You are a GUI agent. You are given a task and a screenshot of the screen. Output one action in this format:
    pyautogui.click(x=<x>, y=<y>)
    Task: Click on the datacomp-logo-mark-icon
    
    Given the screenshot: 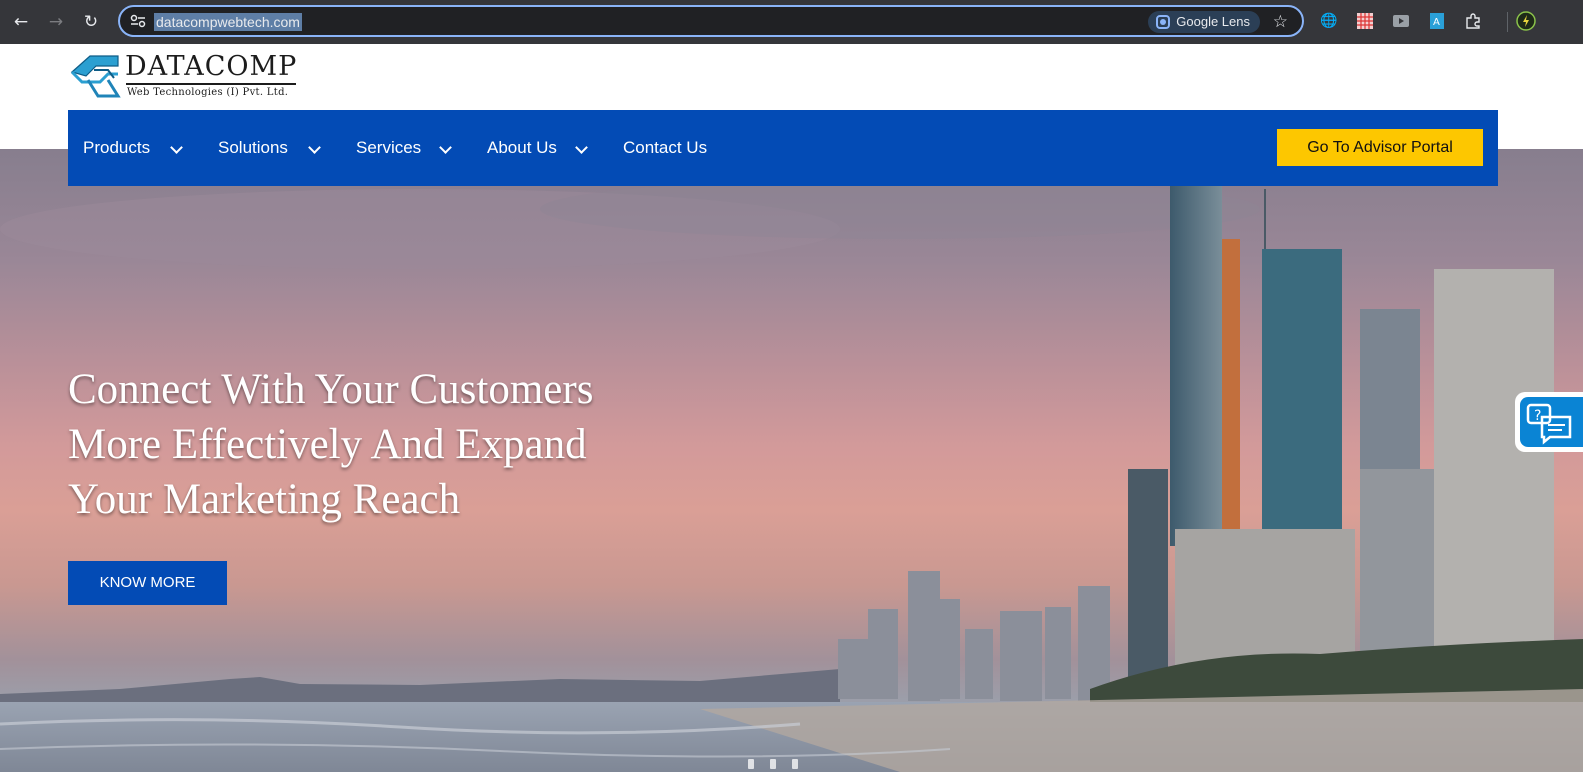 What is the action you would take?
    pyautogui.click(x=95, y=76)
    